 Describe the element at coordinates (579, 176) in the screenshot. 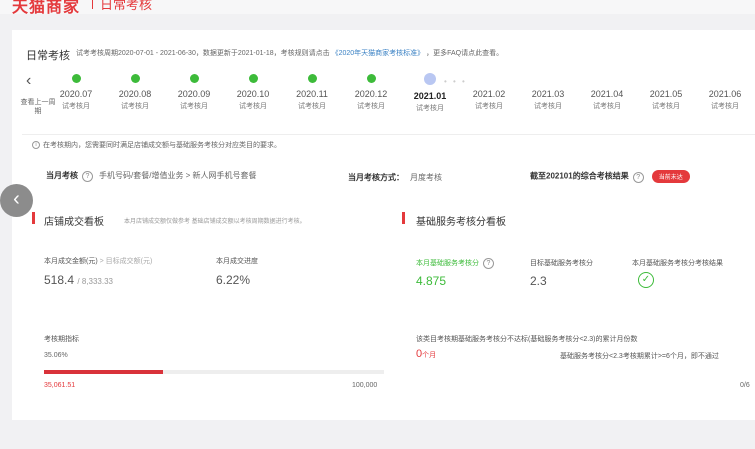

I see `result-label: 截至202101的综合考核结果` at that location.